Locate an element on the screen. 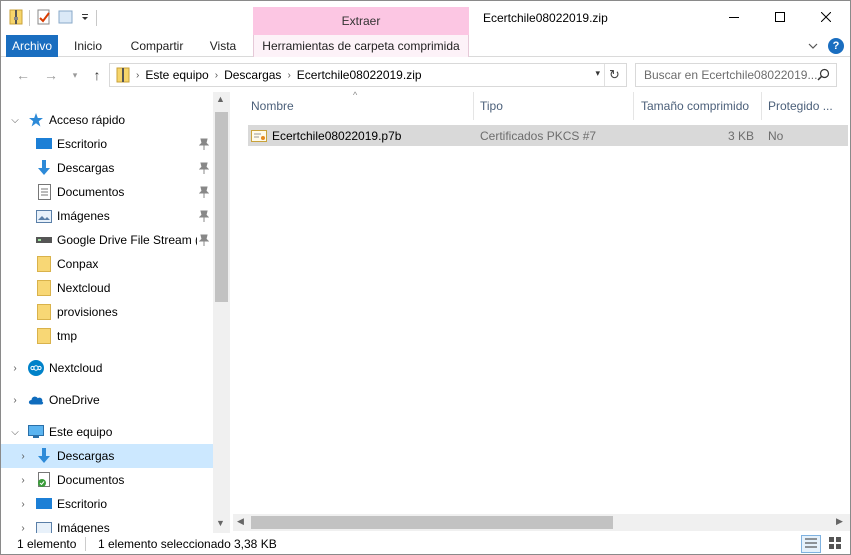 The image size is (851, 555). tab-vista: Vista is located at coordinates (223, 46).